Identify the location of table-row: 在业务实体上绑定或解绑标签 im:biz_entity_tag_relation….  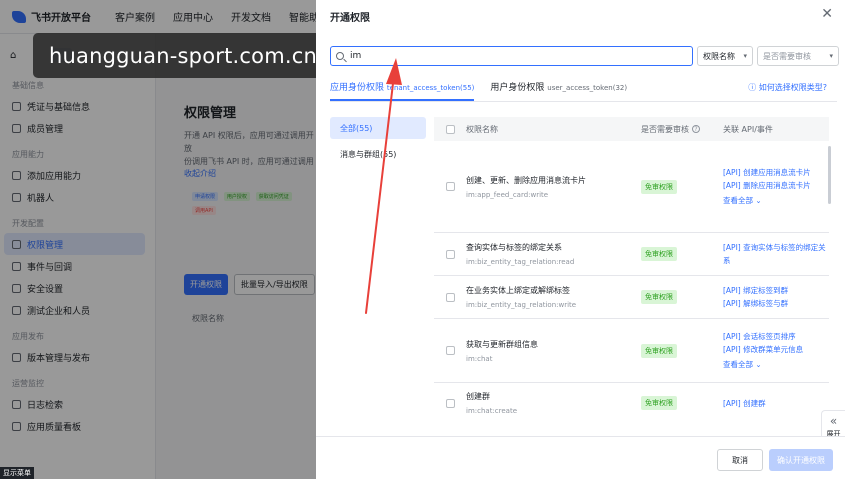
(631, 297).